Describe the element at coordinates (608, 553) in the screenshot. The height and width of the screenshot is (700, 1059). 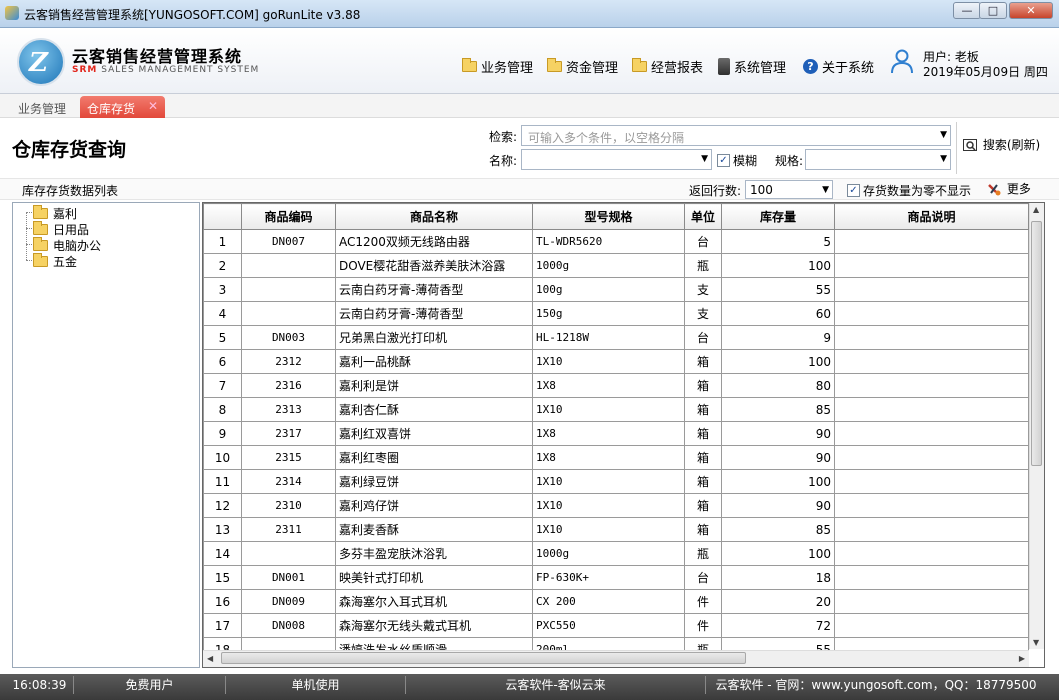
I see `table-cell: 1000g` at that location.